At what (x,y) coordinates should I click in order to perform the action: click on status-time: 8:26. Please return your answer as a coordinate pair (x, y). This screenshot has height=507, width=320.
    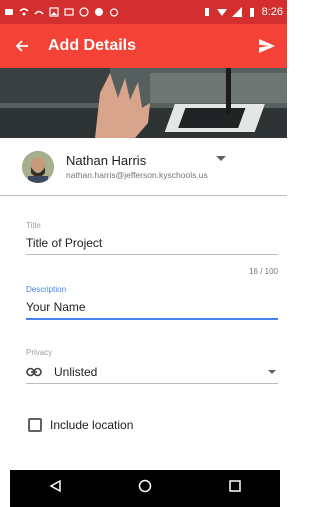
    Looking at the image, I should click on (272, 12).